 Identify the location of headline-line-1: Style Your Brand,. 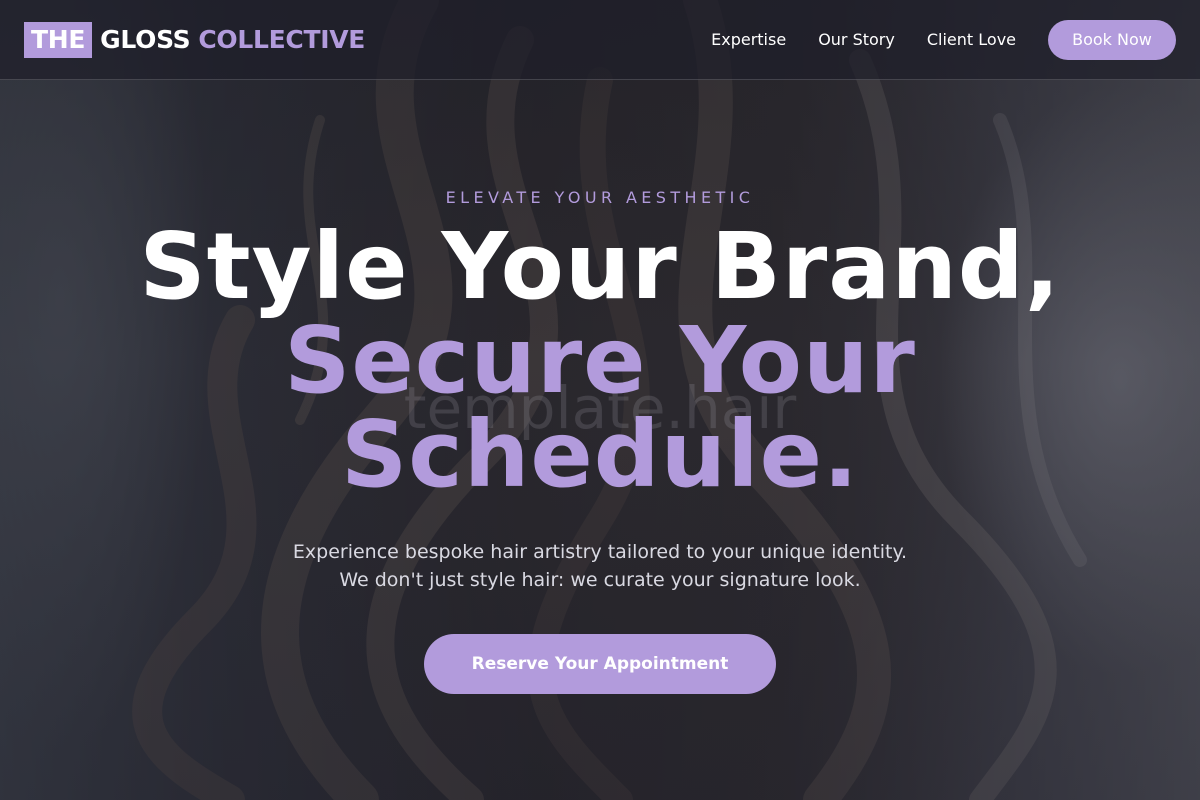
(600, 266).